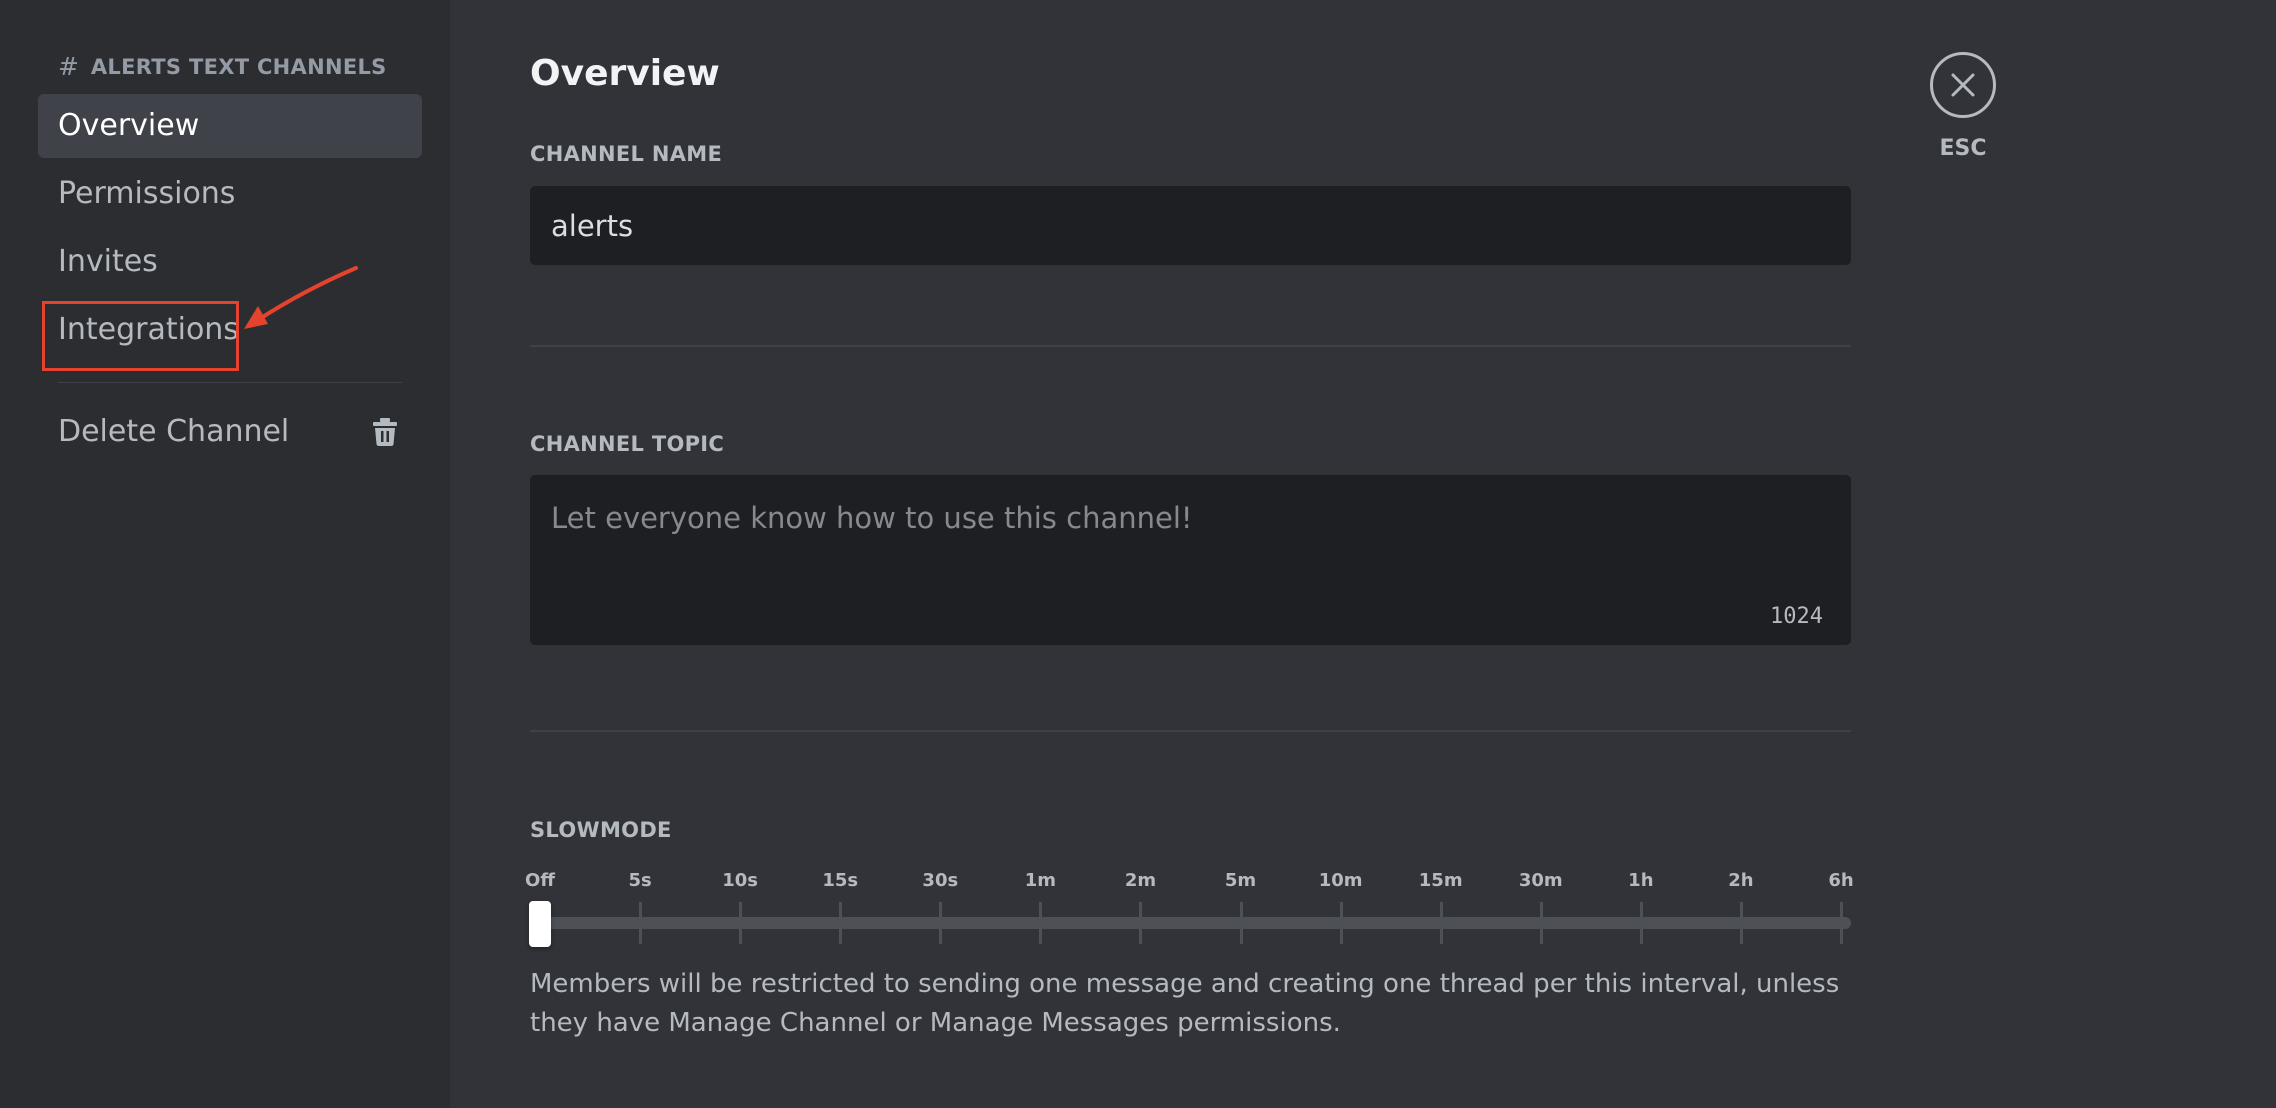  I want to click on page-title: Overview, so click(625, 73).